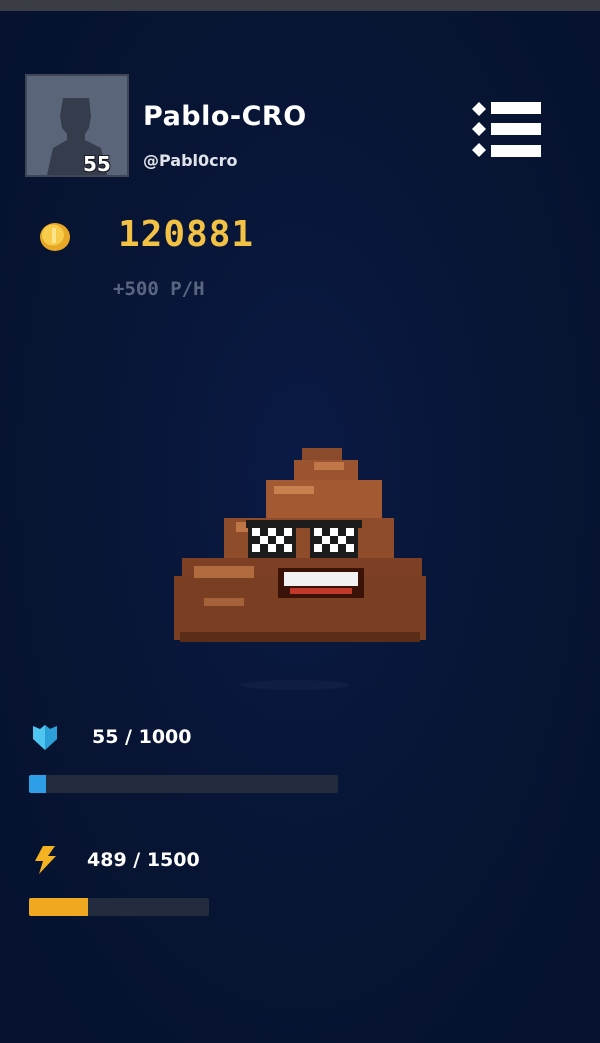 The height and width of the screenshot is (1043, 600). Describe the element at coordinates (45, 860) in the screenshot. I see `lightning-icon` at that location.